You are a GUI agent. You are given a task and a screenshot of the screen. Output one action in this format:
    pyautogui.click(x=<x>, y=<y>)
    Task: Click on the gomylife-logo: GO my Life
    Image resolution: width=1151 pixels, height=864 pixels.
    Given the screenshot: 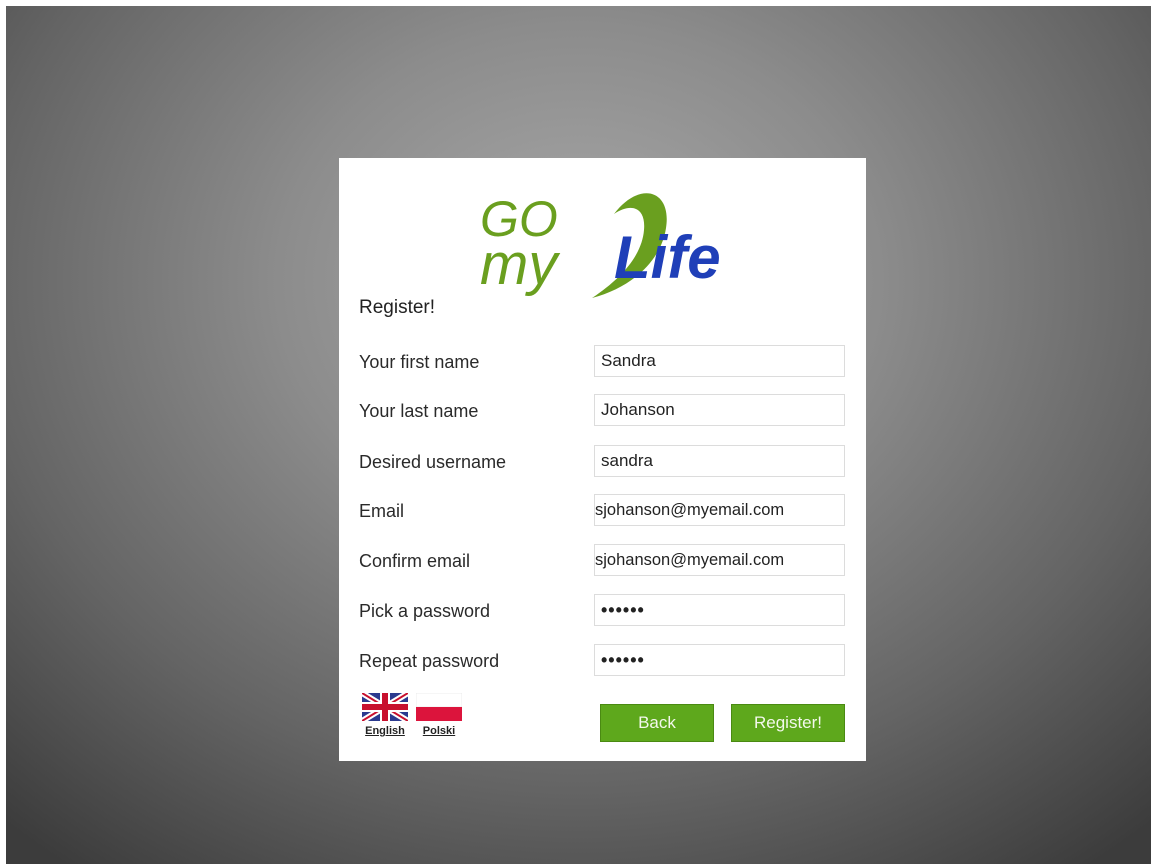 What is the action you would take?
    pyautogui.click(x=600, y=244)
    